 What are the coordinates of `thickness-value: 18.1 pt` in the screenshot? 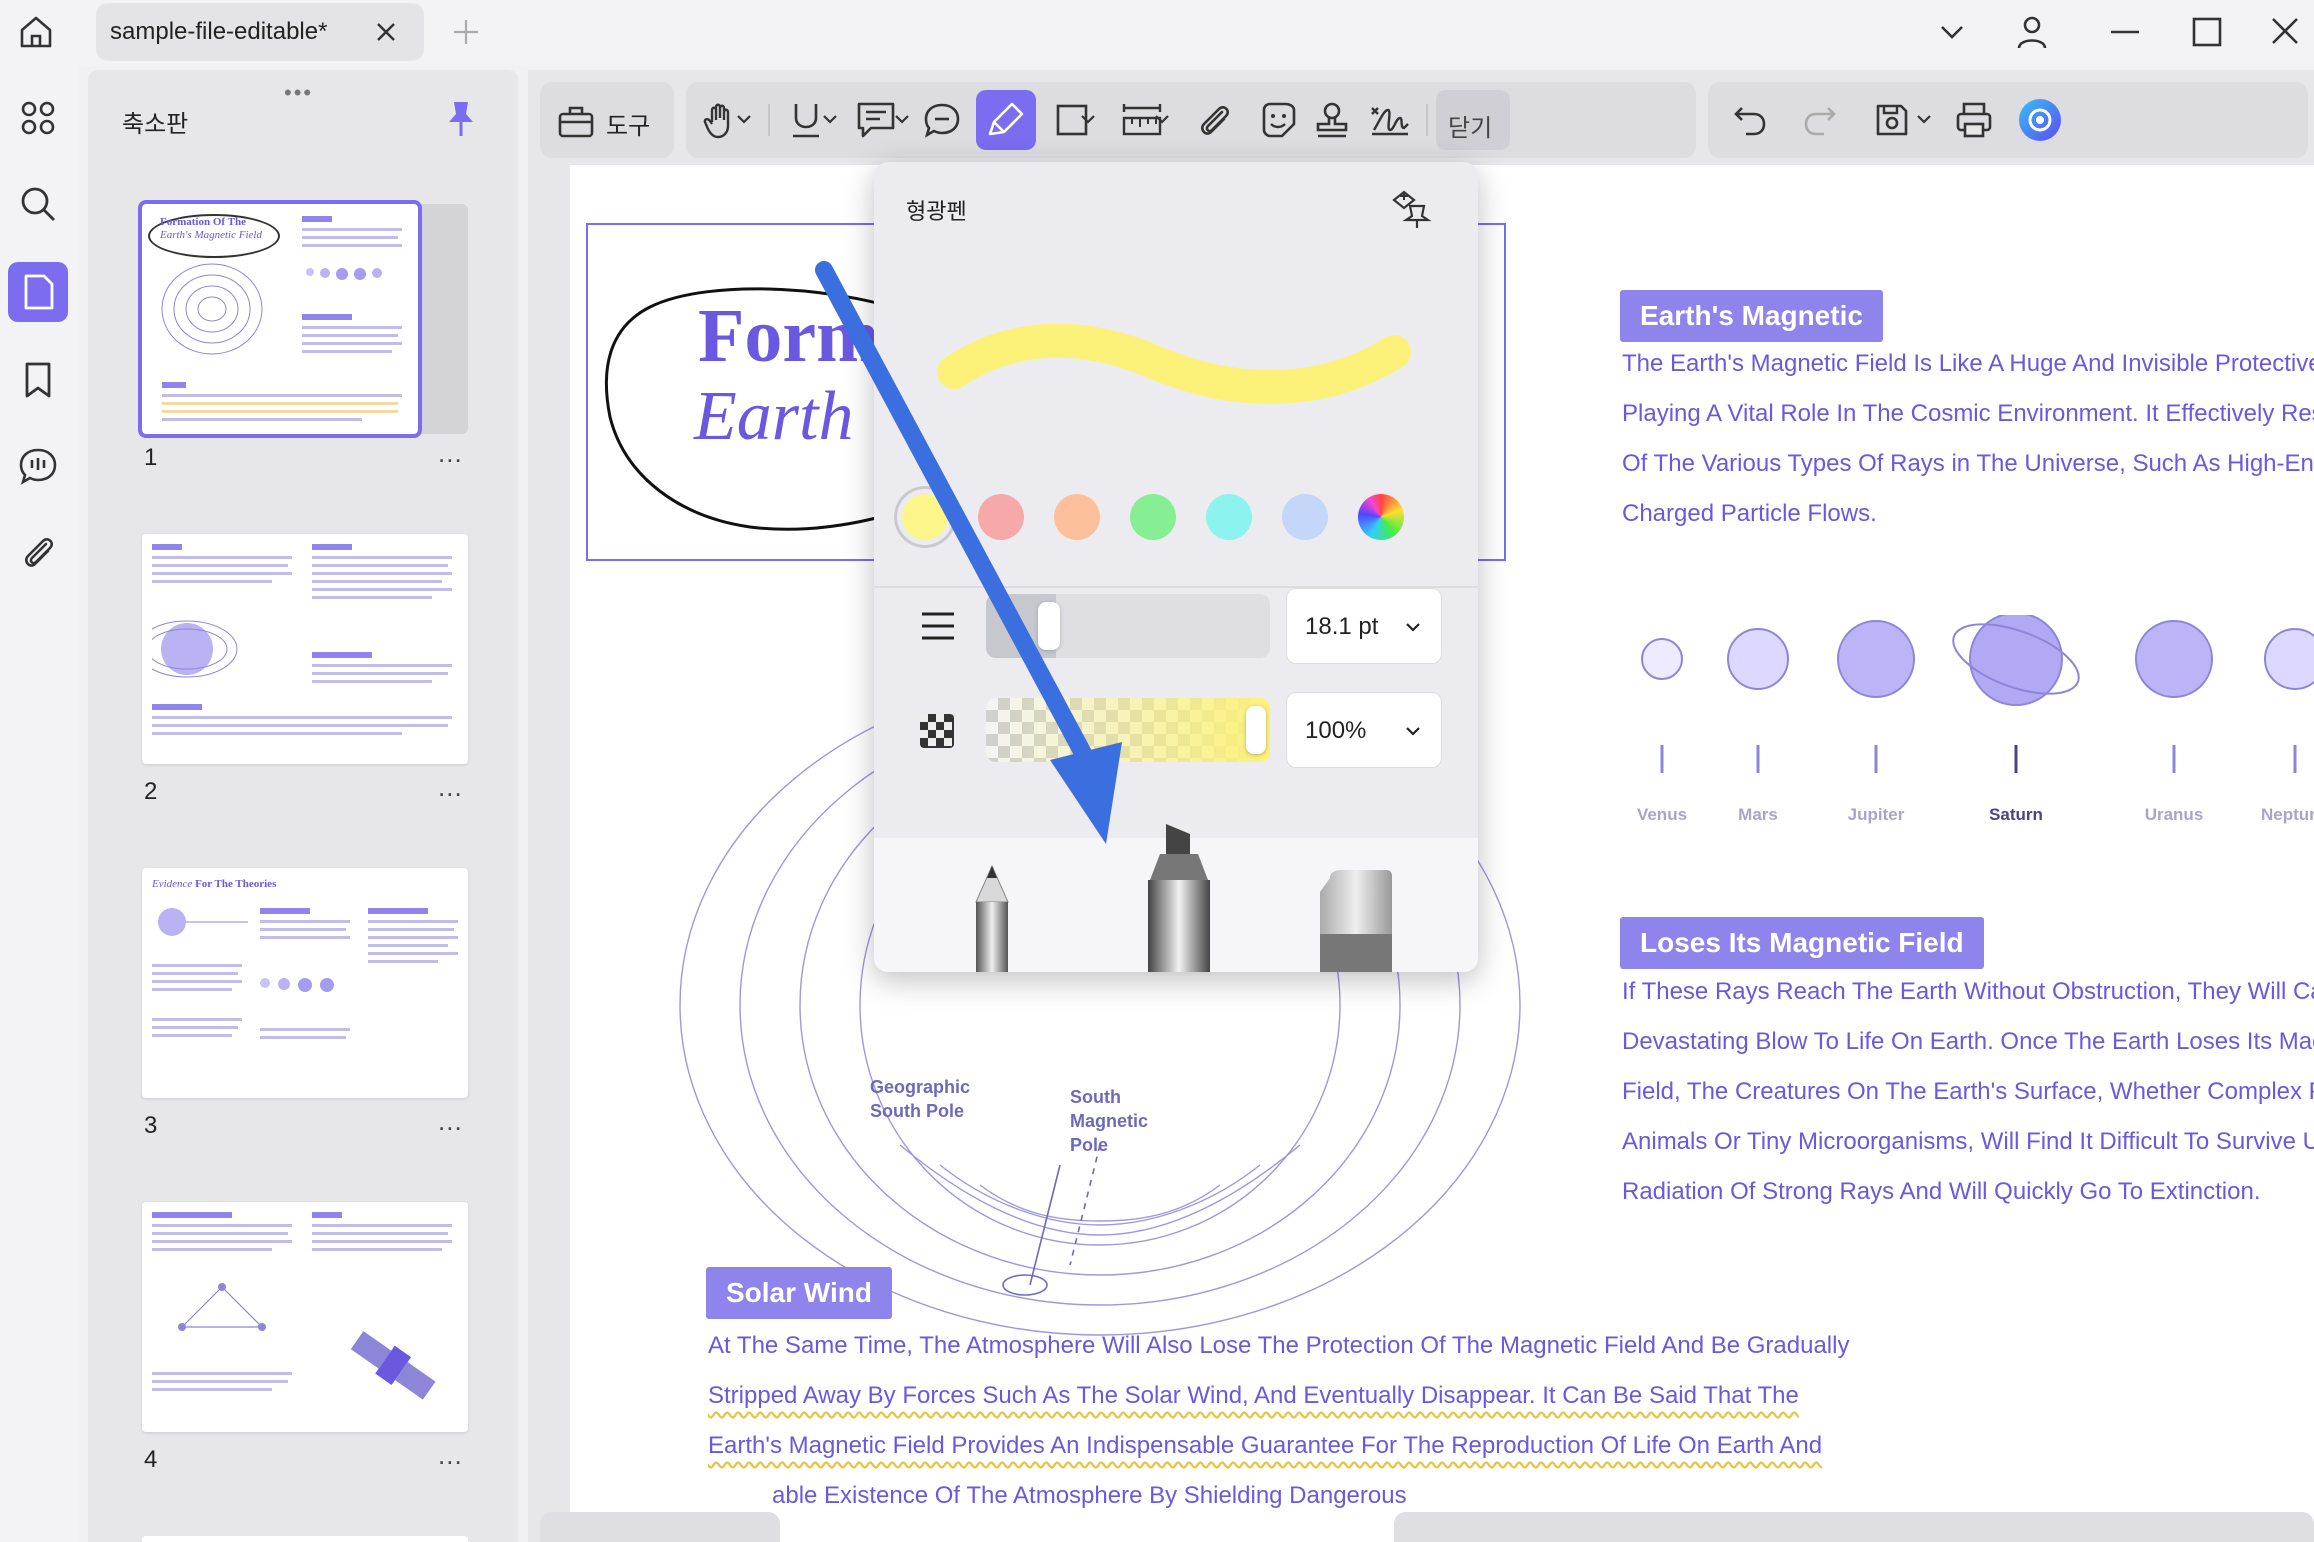 It's located at (1342, 626).